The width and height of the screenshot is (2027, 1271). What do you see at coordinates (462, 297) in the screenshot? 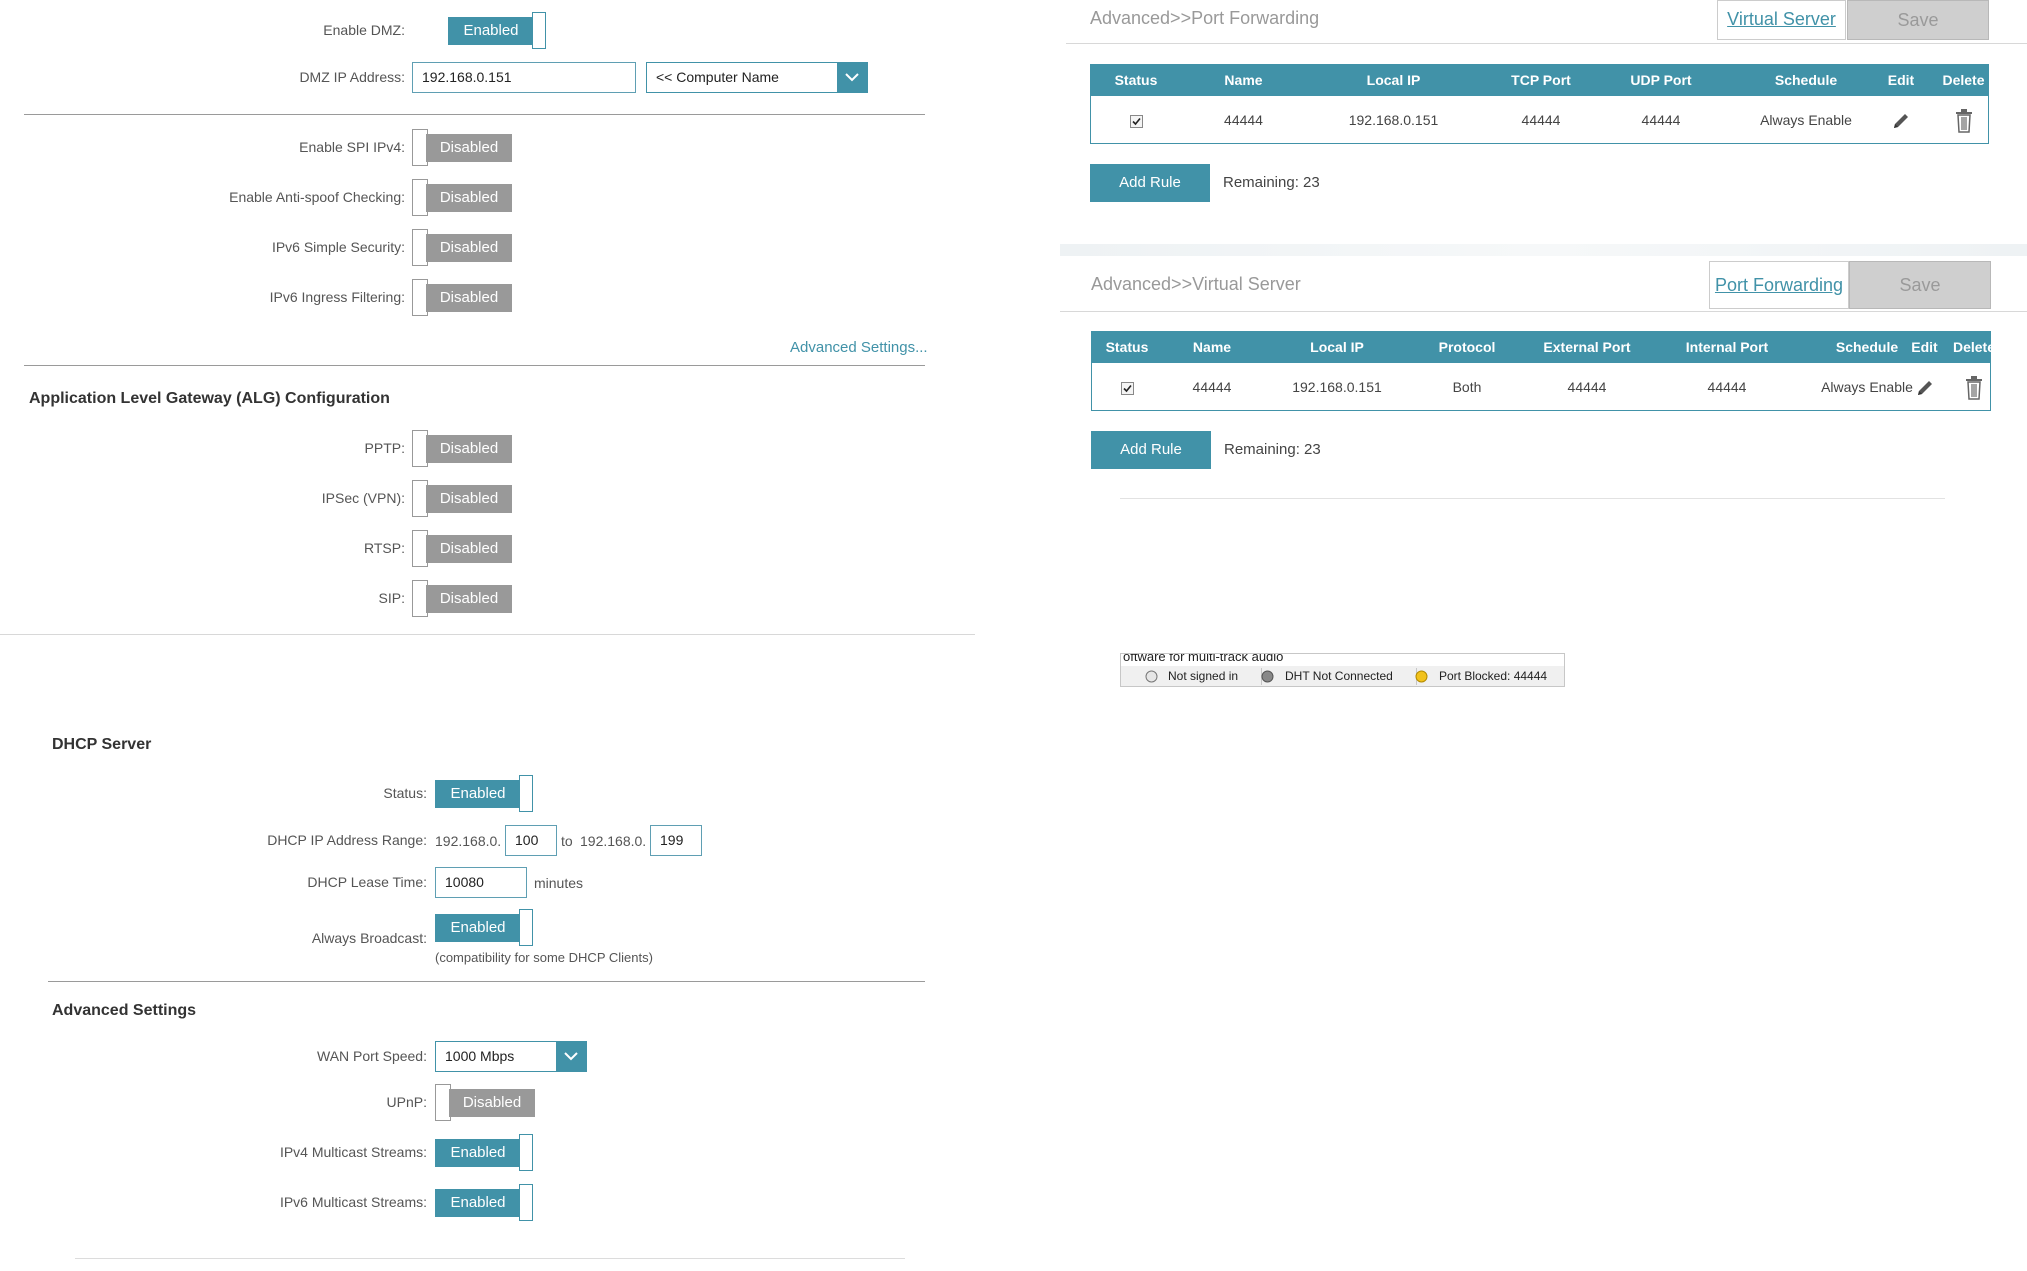
I see `ipv6-ingress-toggle: Disabled` at bounding box center [462, 297].